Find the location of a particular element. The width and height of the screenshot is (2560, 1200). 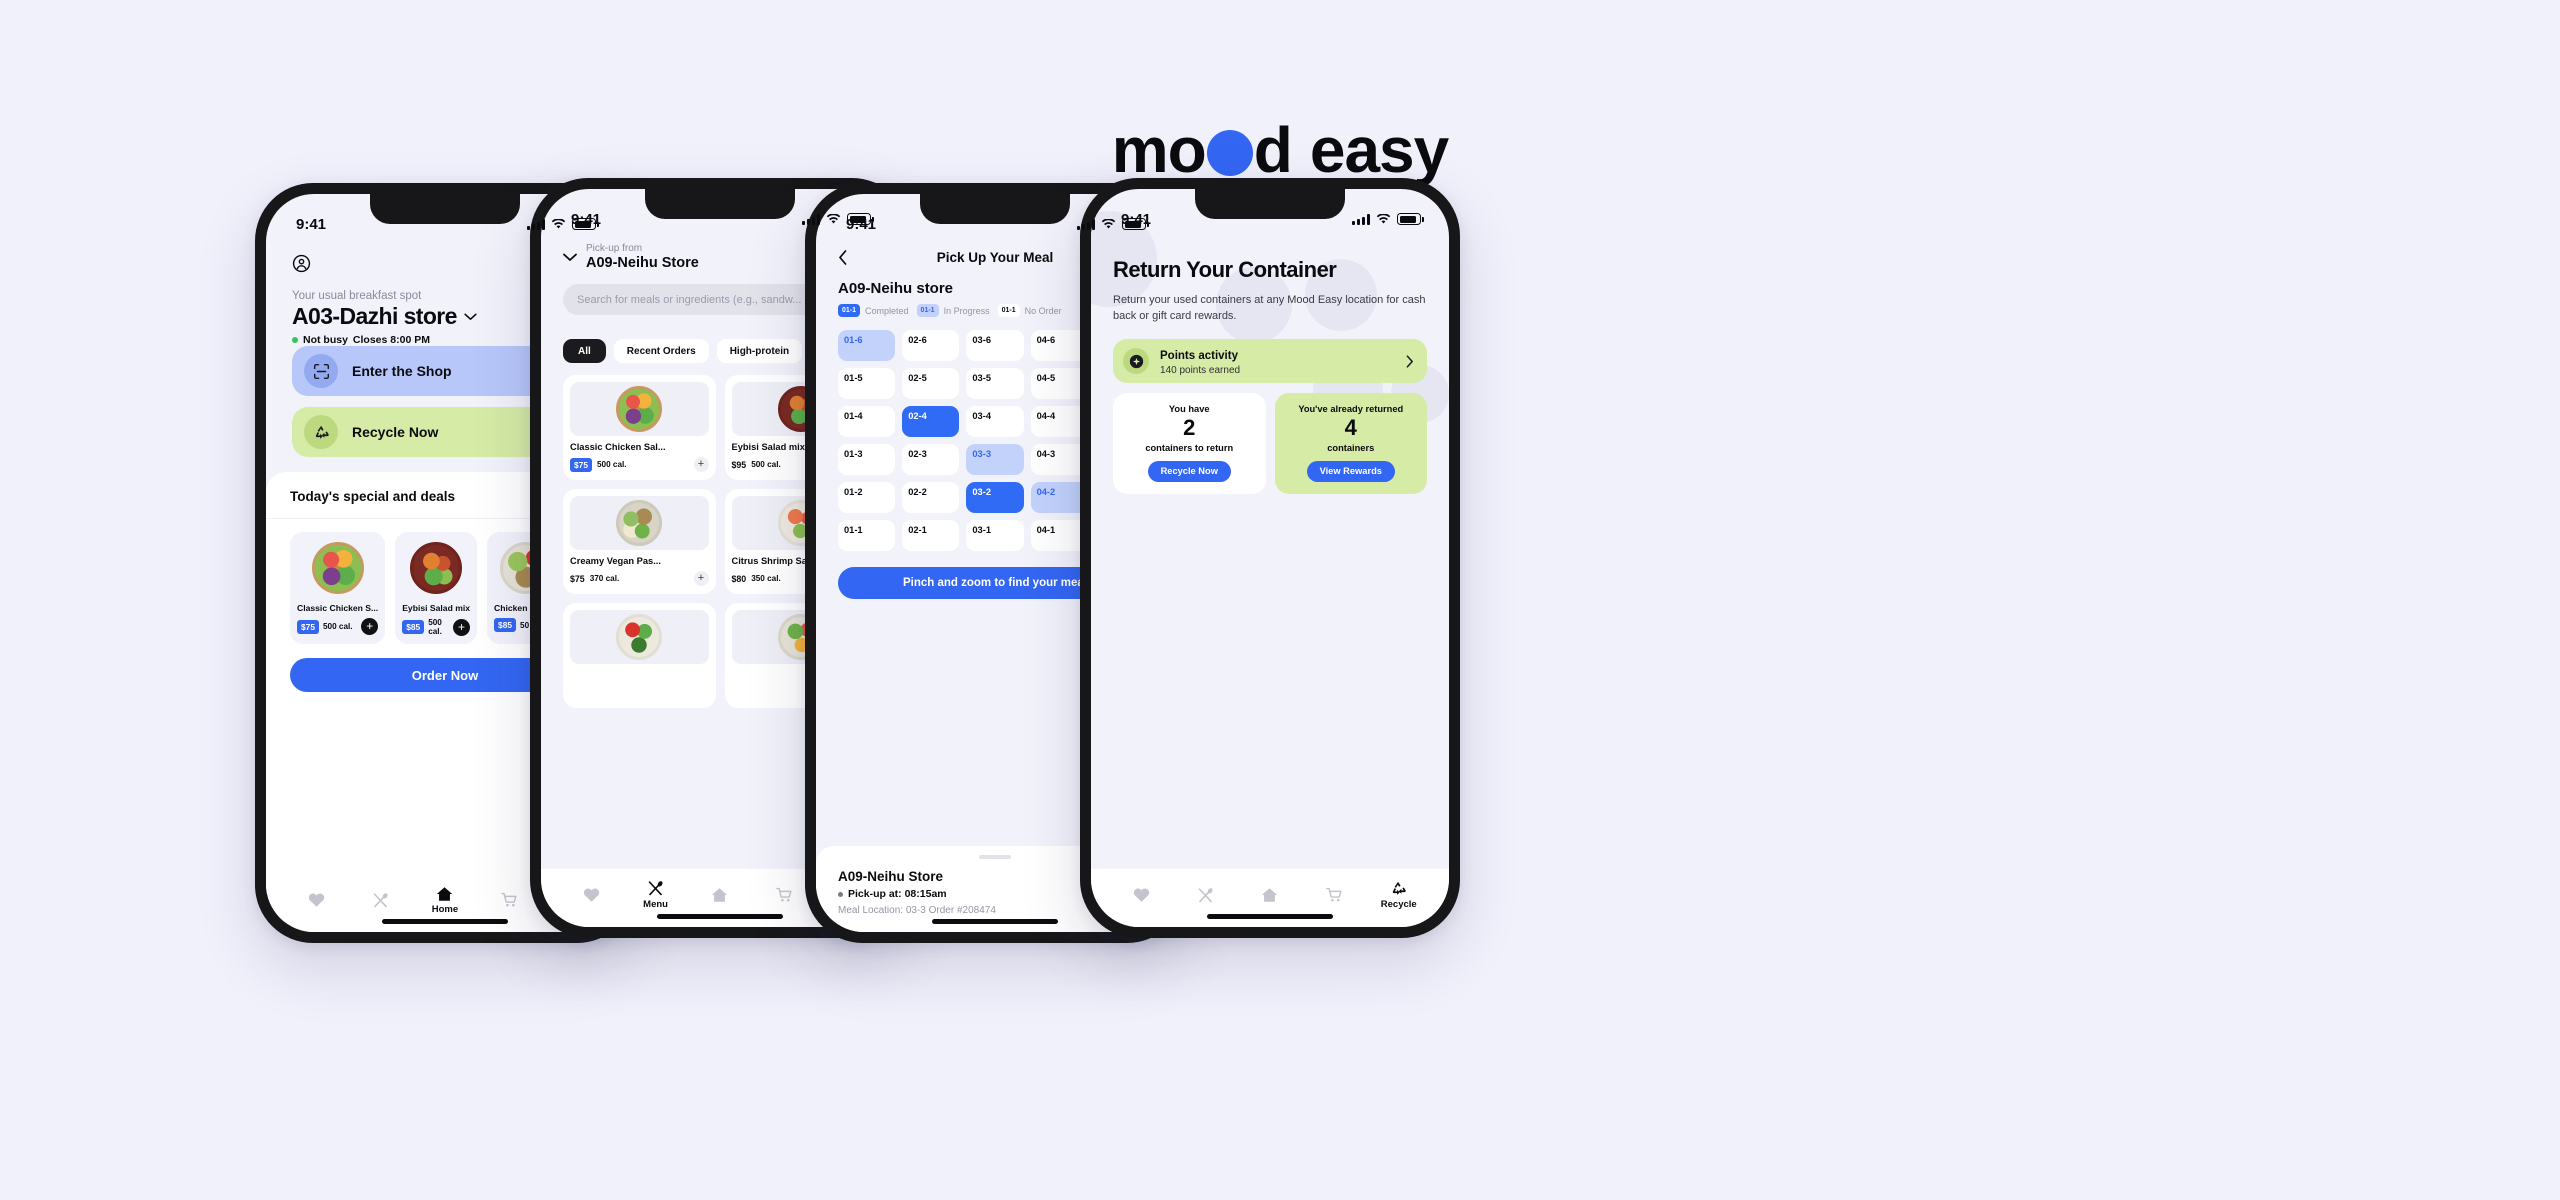

points-icon is located at coordinates (1136, 361).